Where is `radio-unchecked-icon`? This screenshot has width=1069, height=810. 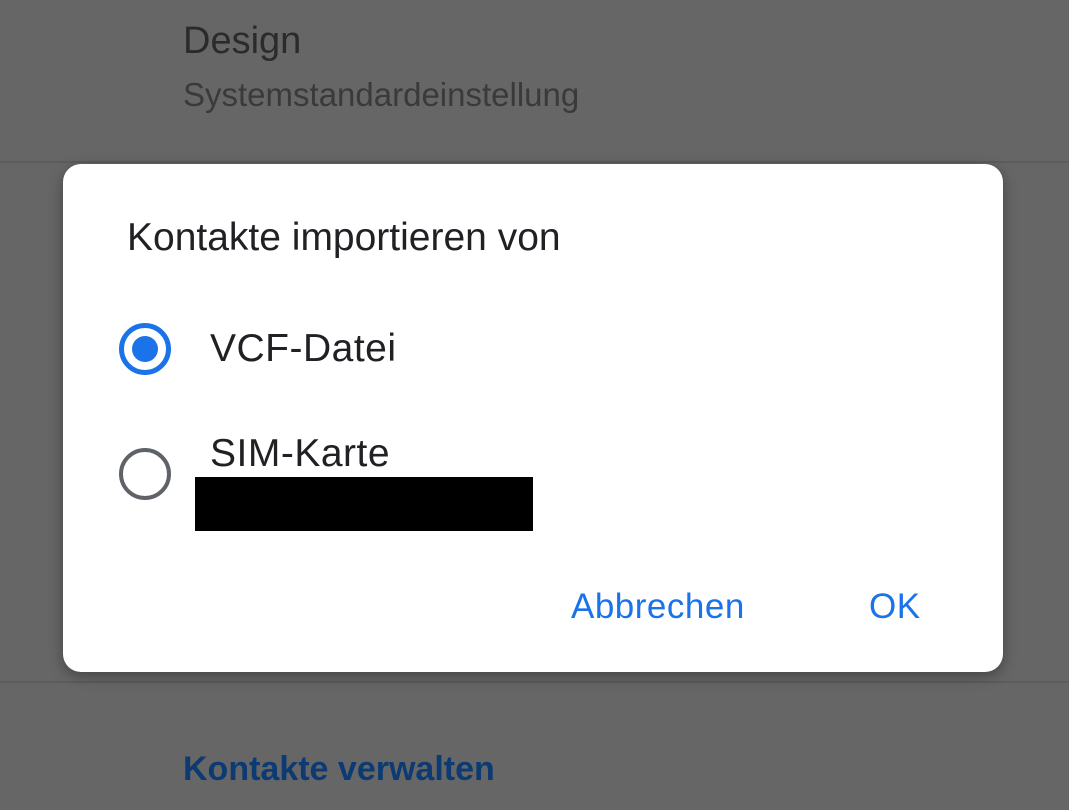
radio-unchecked-icon is located at coordinates (145, 474).